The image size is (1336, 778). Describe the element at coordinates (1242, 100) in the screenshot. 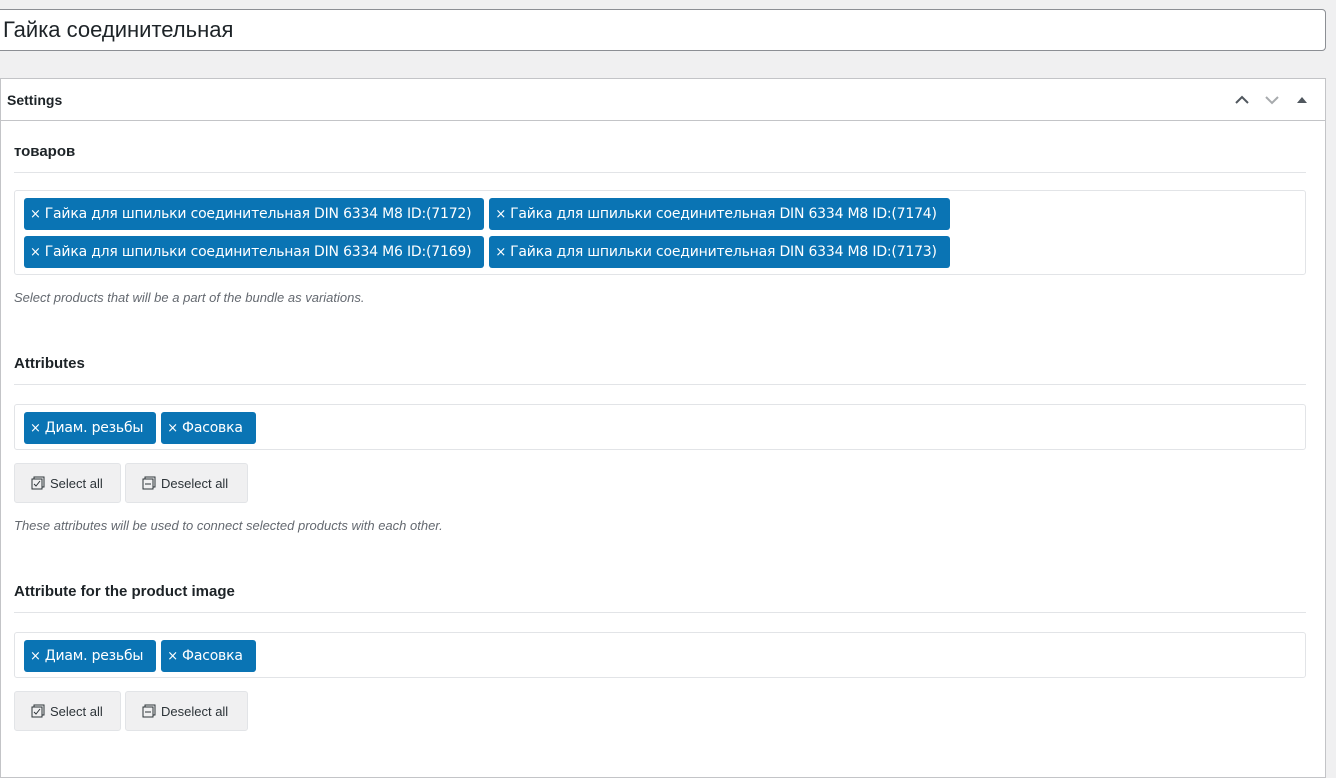

I see `chevron-up-icon` at that location.